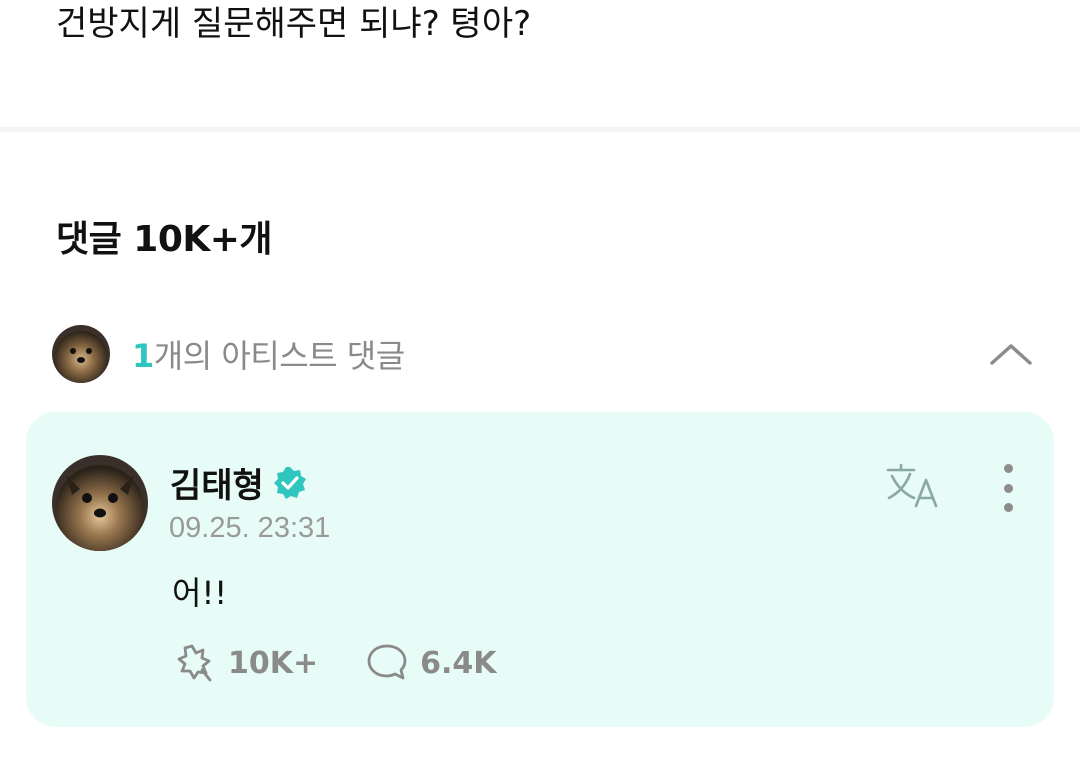  I want to click on like-icon, so click(195, 663).